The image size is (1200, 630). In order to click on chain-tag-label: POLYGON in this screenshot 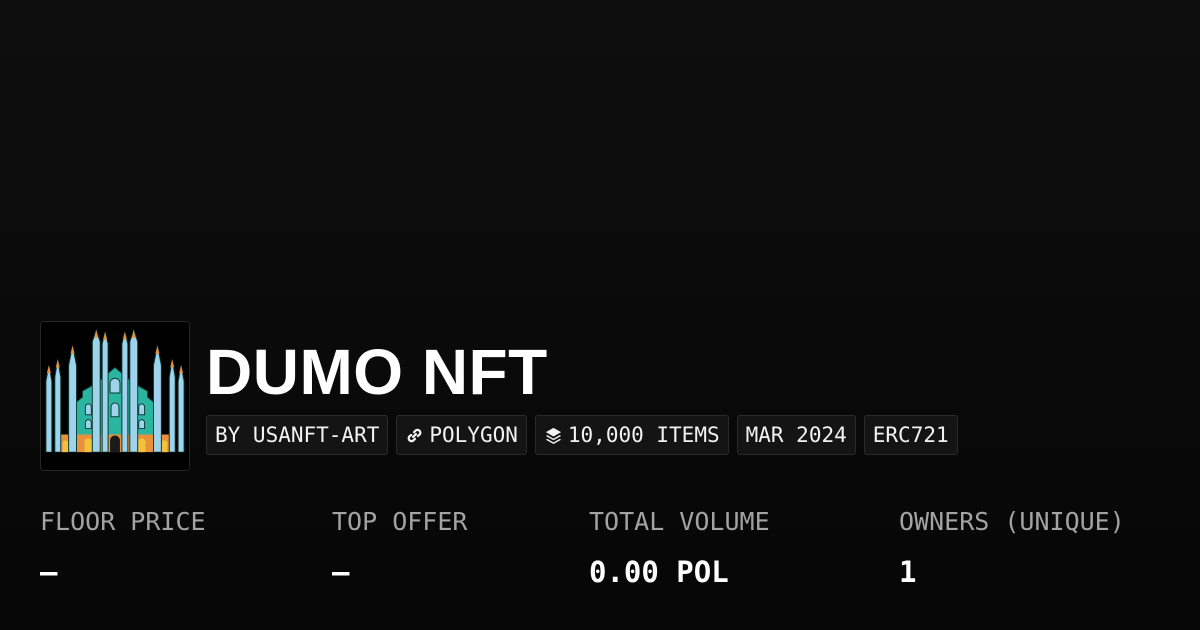, I will do `click(473, 435)`.